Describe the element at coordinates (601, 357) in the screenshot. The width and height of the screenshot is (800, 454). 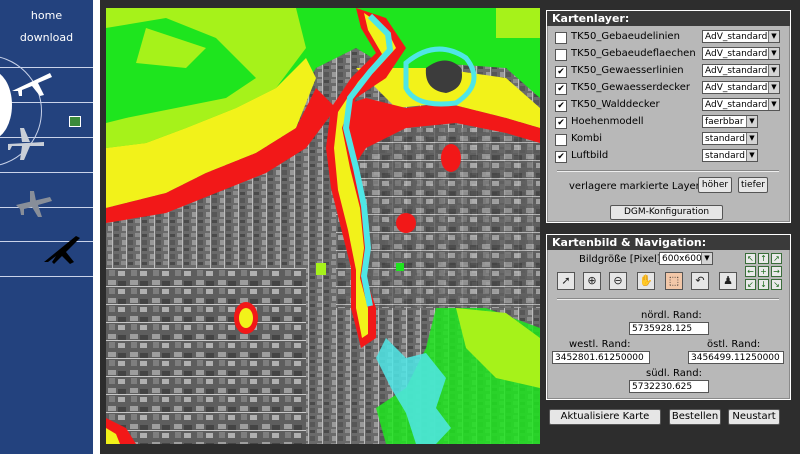
I see `west-edge-field: 3452801.61250000` at that location.